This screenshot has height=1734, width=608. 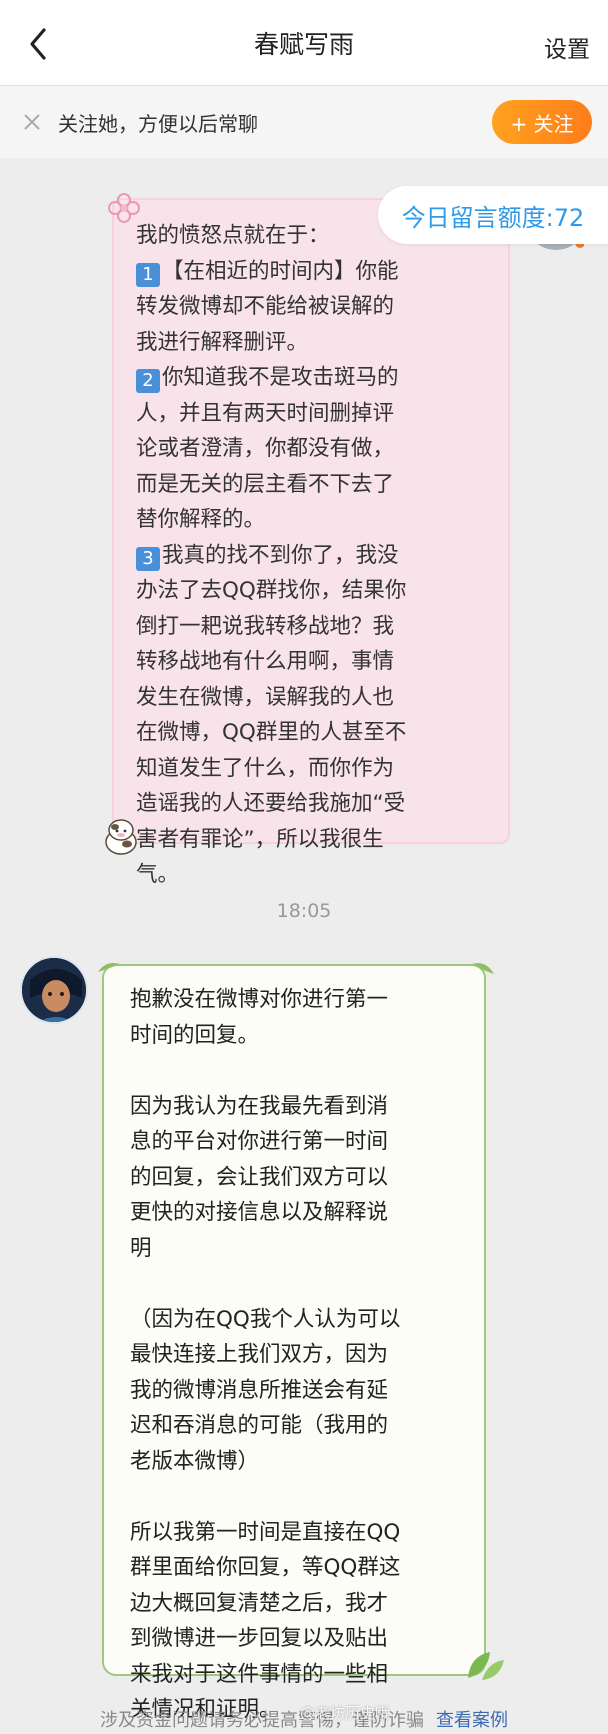 I want to click on message-line: 我真的找不到你了，我没, so click(x=280, y=555).